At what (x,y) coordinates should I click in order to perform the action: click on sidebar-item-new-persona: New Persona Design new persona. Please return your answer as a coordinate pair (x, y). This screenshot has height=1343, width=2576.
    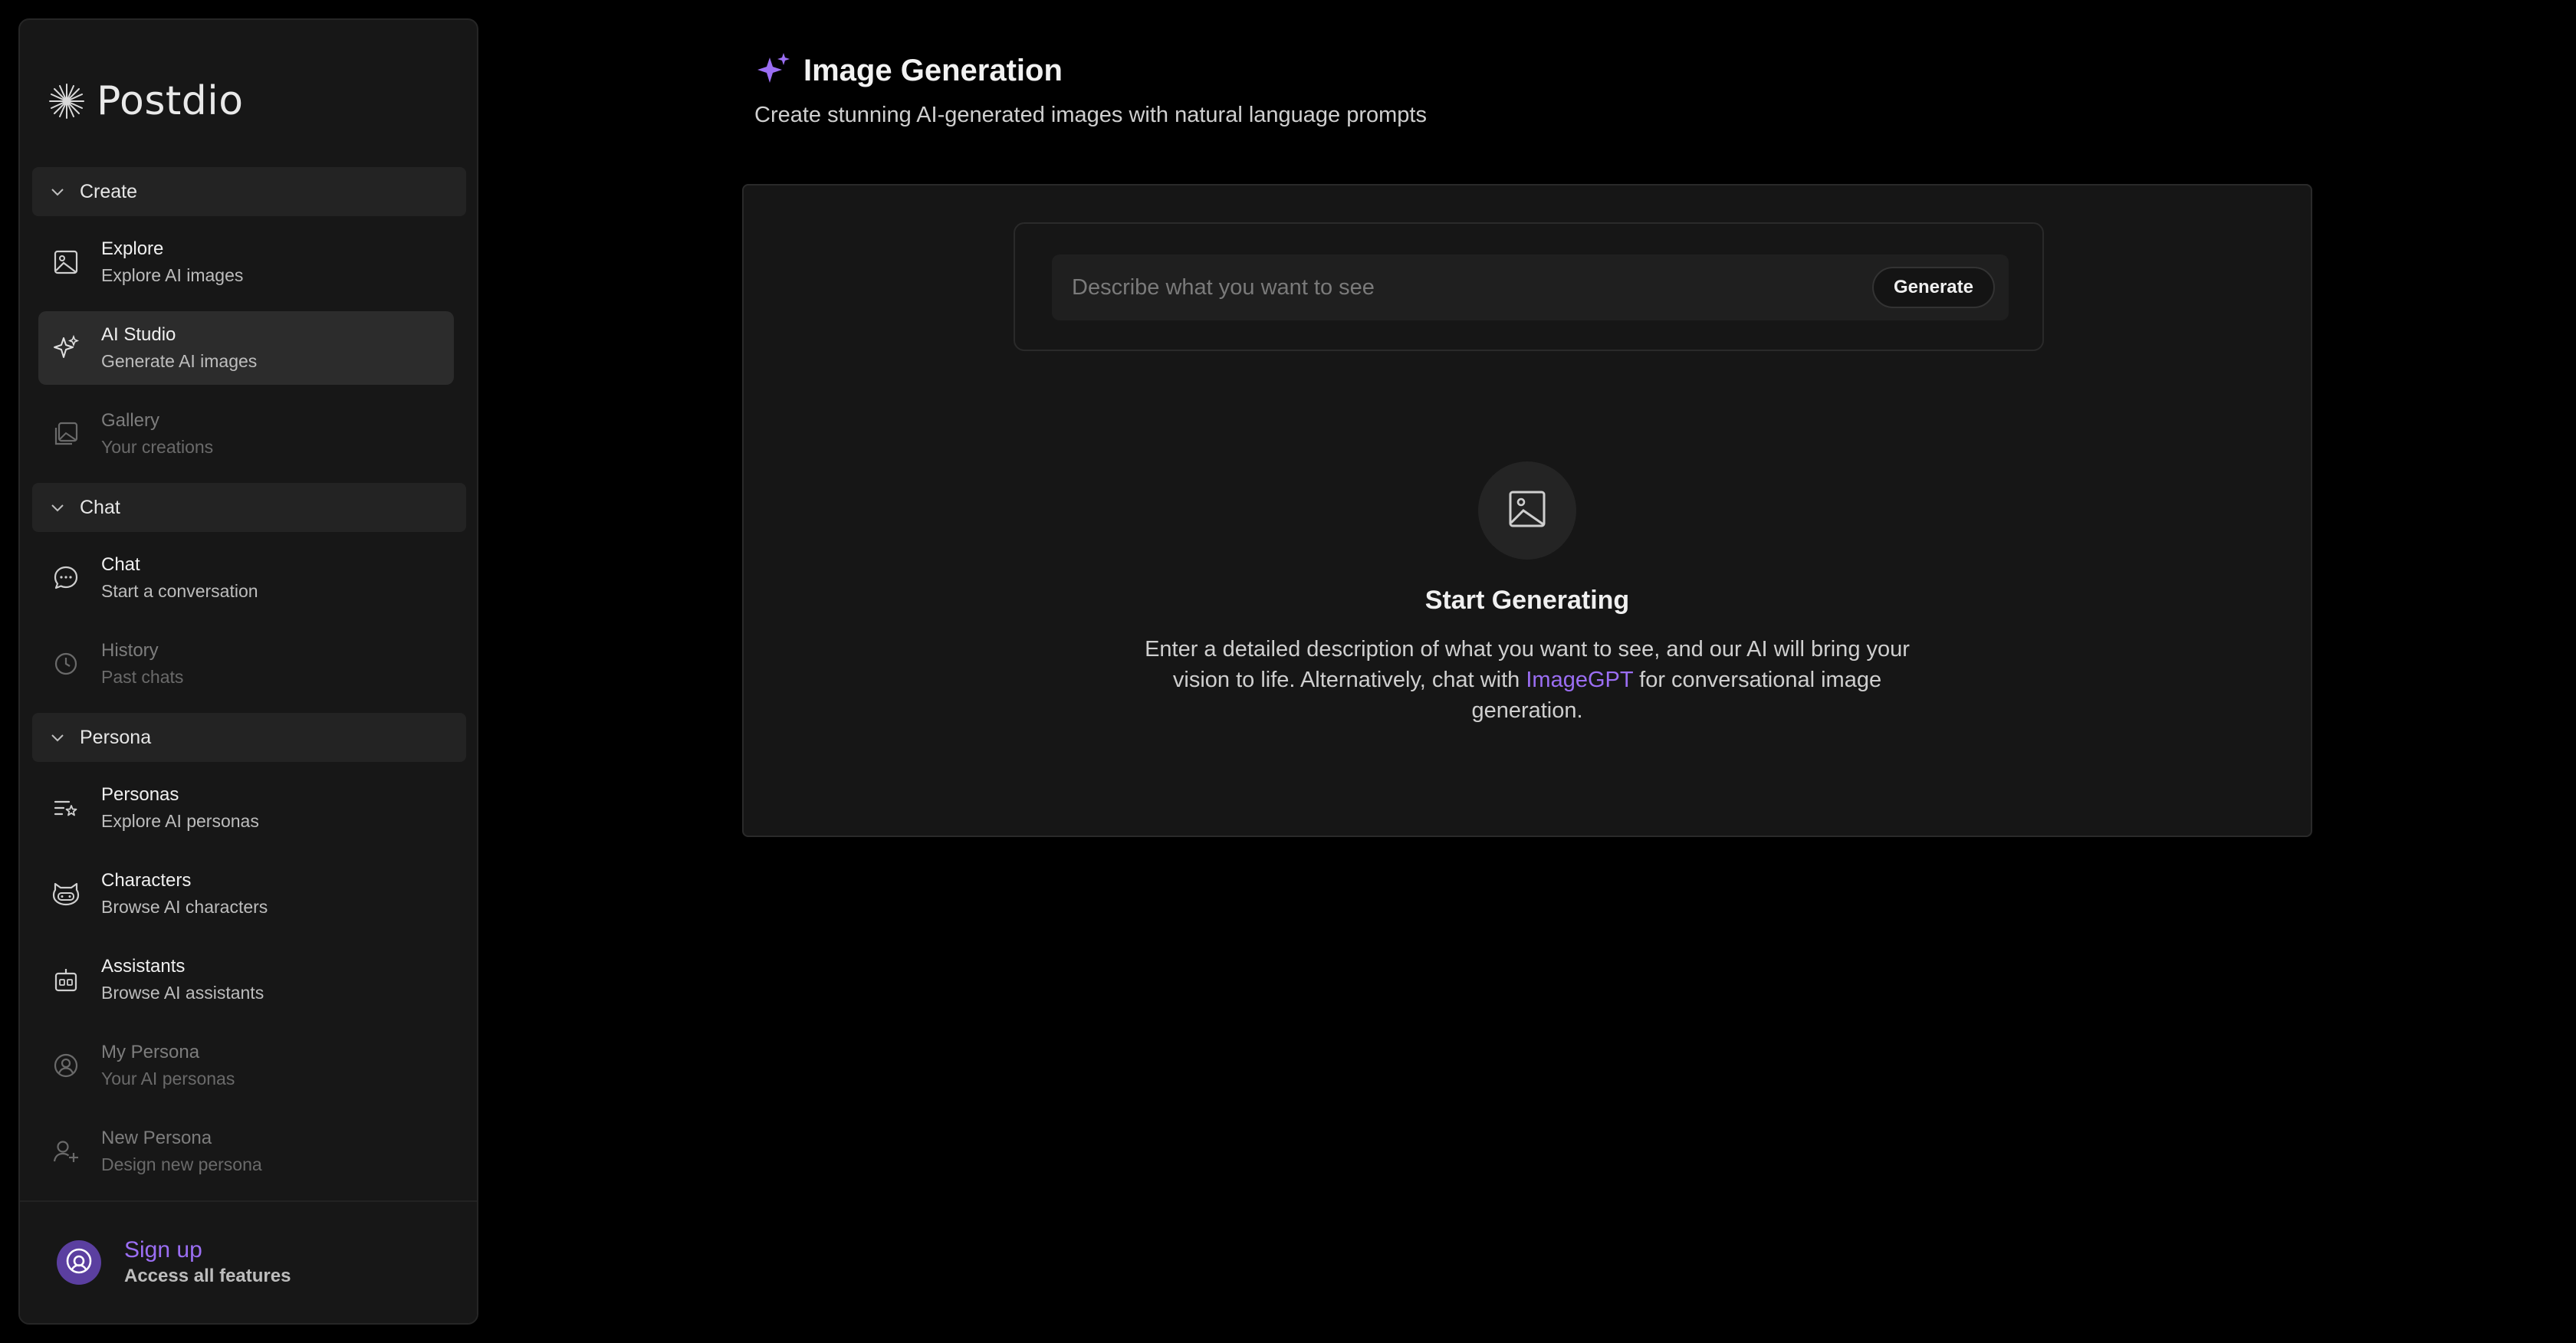
    Looking at the image, I should click on (246, 1152).